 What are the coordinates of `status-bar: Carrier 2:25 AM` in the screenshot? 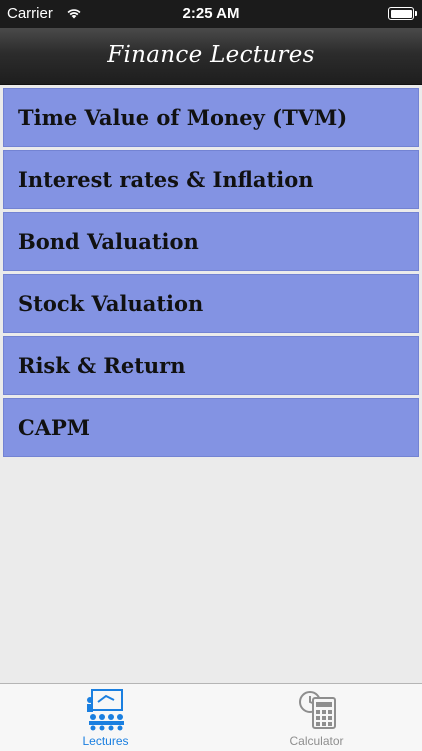 It's located at (211, 14).